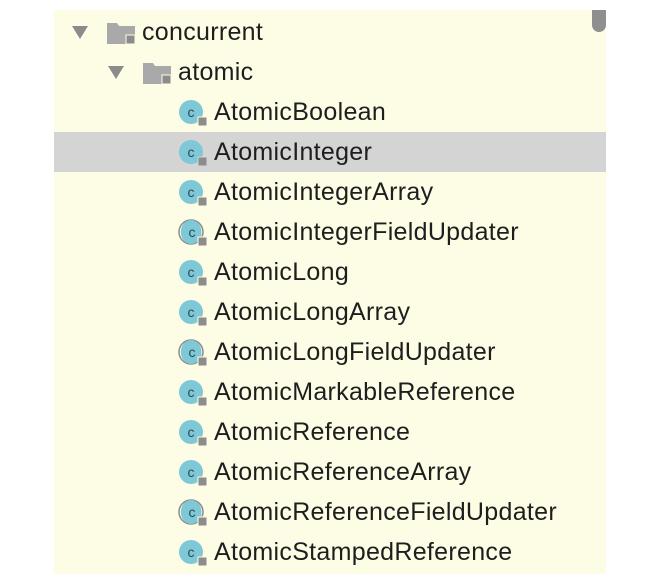 Image resolution: width=650 pixels, height=580 pixels. What do you see at coordinates (282, 272) in the screenshot?
I see `tree-node-label: AtomicLong` at bounding box center [282, 272].